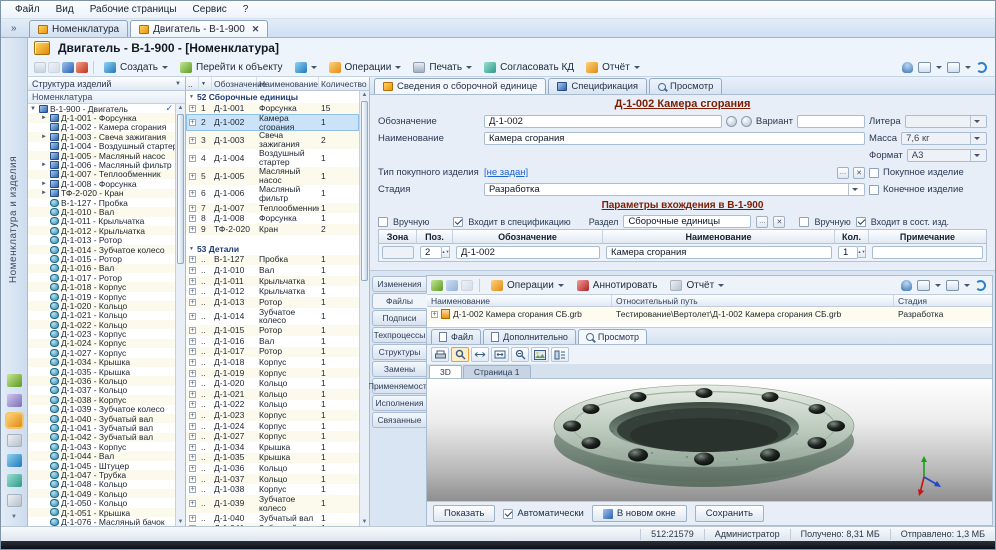 Image resolution: width=996 pixels, height=550 pixels. Describe the element at coordinates (399, 318) in the screenshot. I see `aspect-tab: Подписи` at that location.